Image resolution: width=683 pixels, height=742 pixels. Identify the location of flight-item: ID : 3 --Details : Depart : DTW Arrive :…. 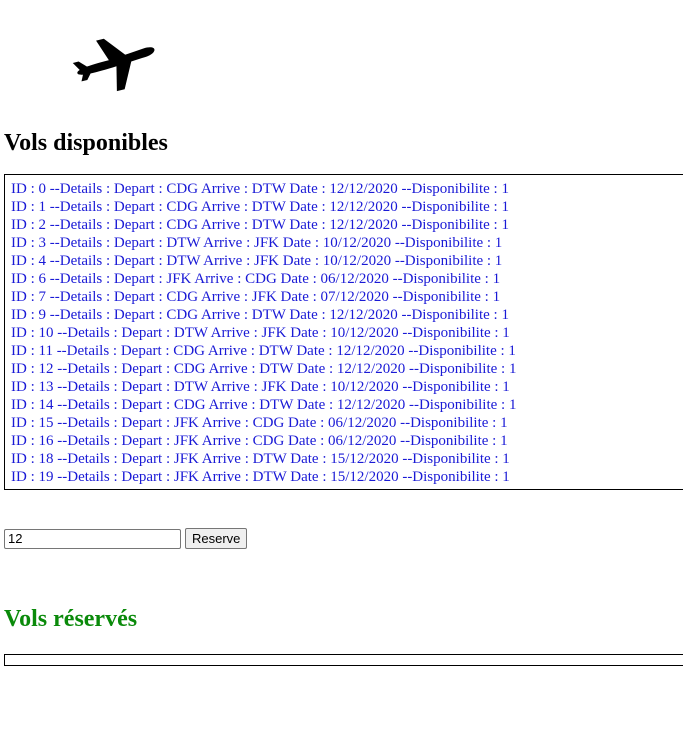
(347, 243).